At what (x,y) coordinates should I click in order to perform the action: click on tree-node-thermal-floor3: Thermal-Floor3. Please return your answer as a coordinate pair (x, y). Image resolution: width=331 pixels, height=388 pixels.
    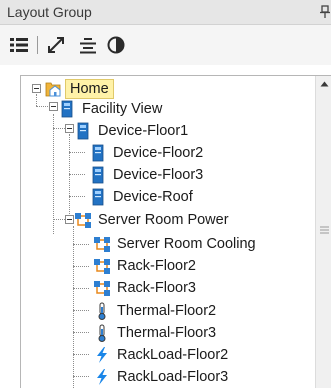
    Looking at the image, I should click on (193, 333).